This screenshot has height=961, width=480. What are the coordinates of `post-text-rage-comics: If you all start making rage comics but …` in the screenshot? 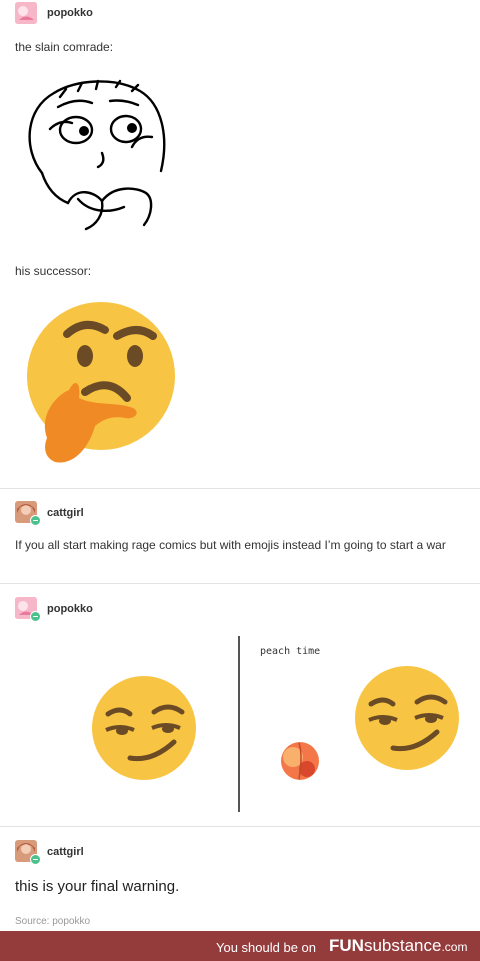 It's located at (230, 545).